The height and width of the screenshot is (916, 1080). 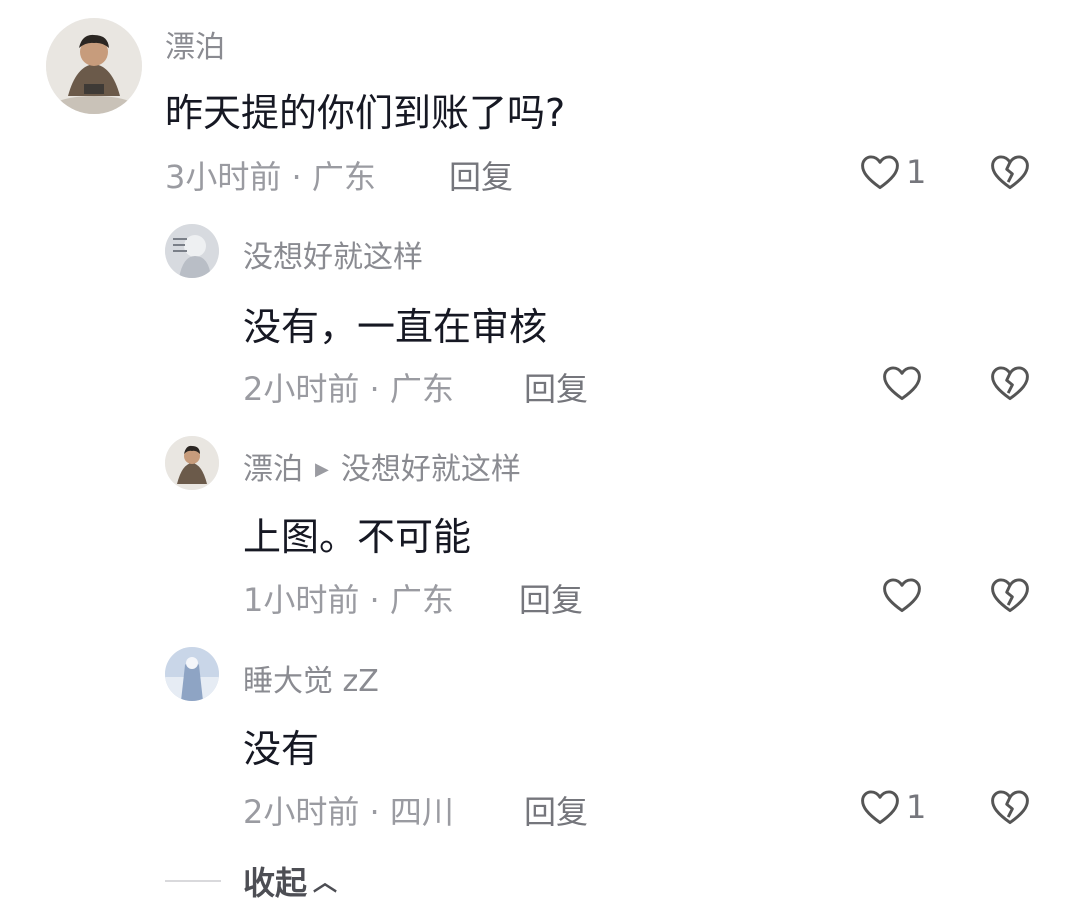 I want to click on comment-meta: 1小时前 · 广东, so click(x=348, y=600).